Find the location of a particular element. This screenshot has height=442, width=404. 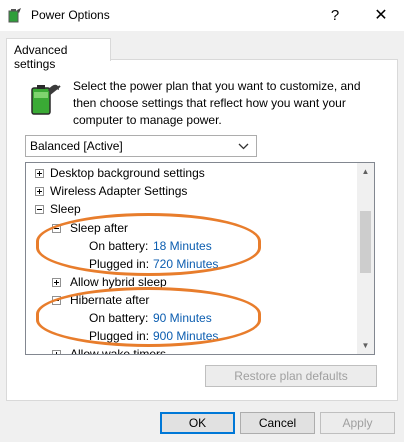

battery-icon is located at coordinates (46, 99).